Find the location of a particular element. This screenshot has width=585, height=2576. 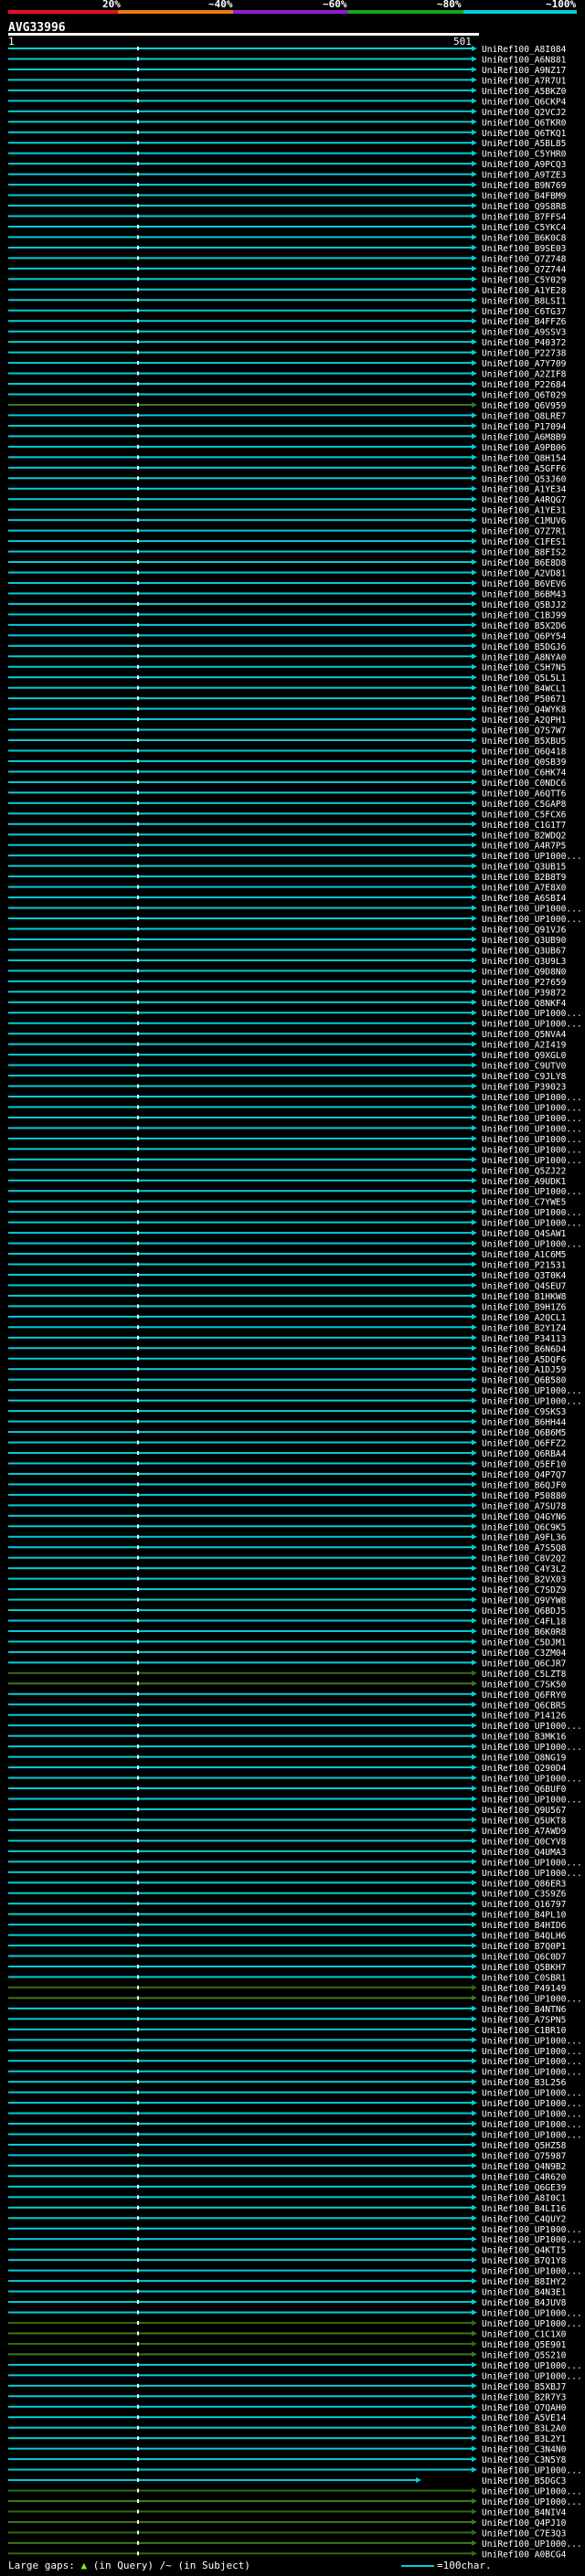

hit-row: UniRef100_C0SBR1 is located at coordinates (287, 1978).